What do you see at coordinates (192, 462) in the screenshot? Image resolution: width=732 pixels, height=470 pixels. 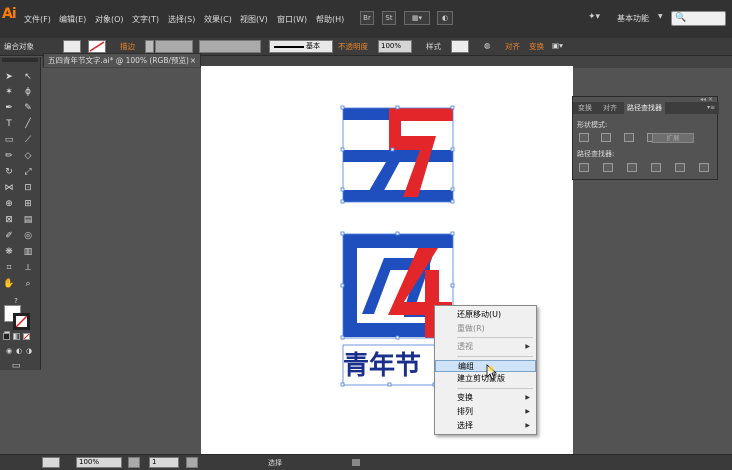 I see `next-page-button` at bounding box center [192, 462].